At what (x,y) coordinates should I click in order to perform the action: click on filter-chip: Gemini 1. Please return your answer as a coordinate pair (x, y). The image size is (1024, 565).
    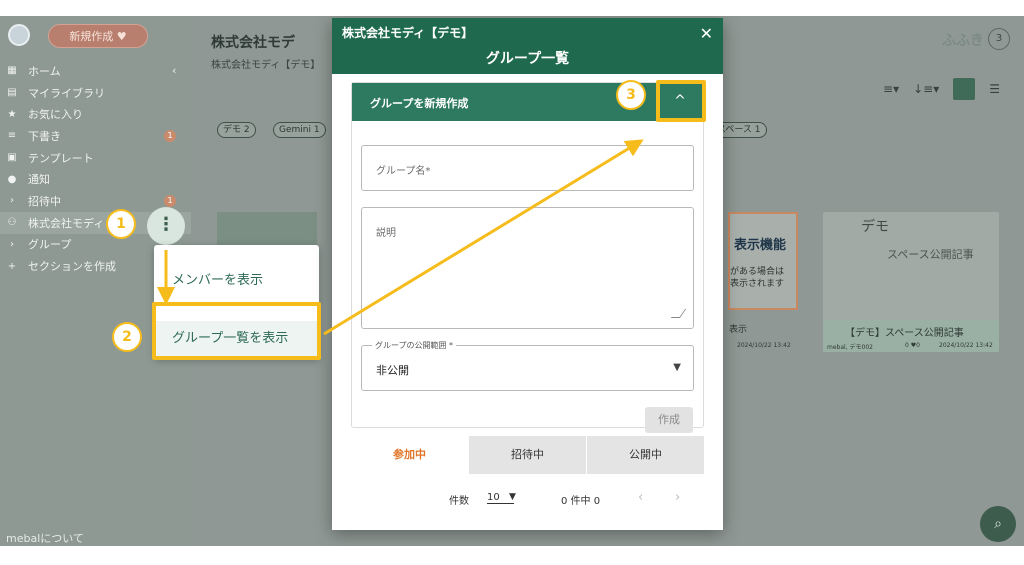
    Looking at the image, I should click on (299, 130).